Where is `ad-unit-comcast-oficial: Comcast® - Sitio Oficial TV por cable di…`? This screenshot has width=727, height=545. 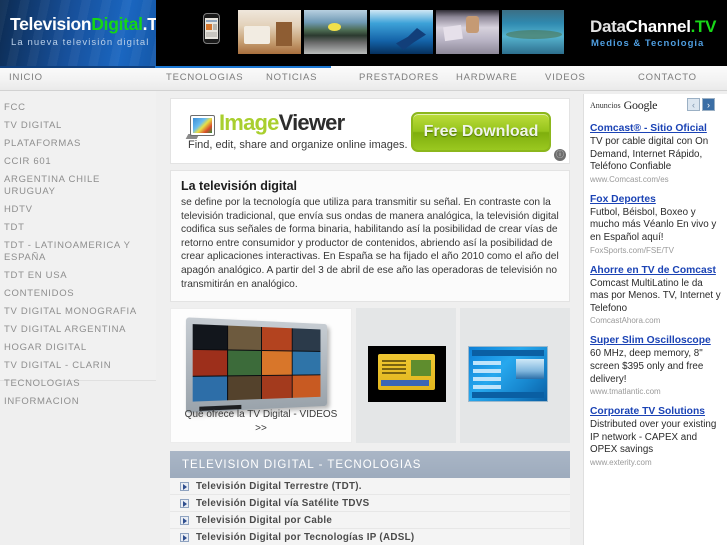
ad-unit-comcast-oficial: Comcast® - Sitio Oficial TV por cable di… is located at coordinates (655, 153).